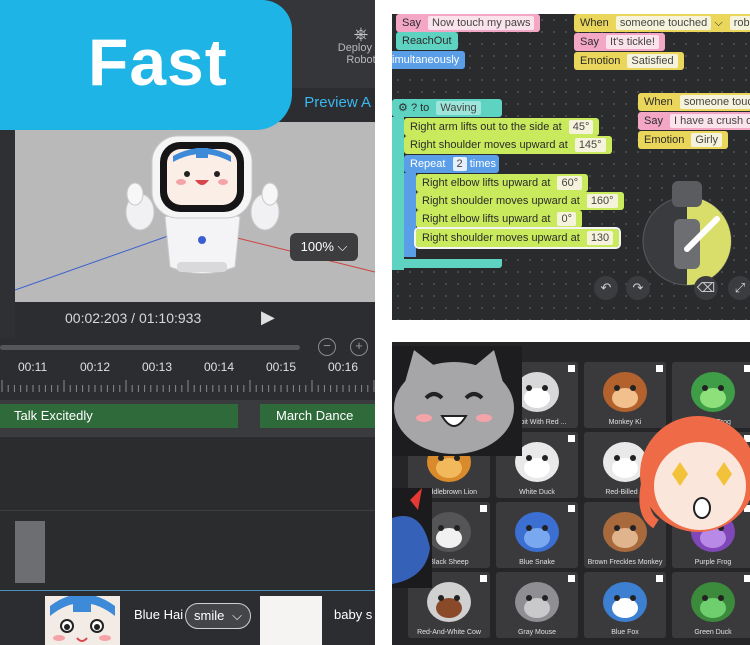 This screenshot has height=645, width=750. Describe the element at coordinates (590, 145) in the screenshot. I see `block-field: 145°` at that location.